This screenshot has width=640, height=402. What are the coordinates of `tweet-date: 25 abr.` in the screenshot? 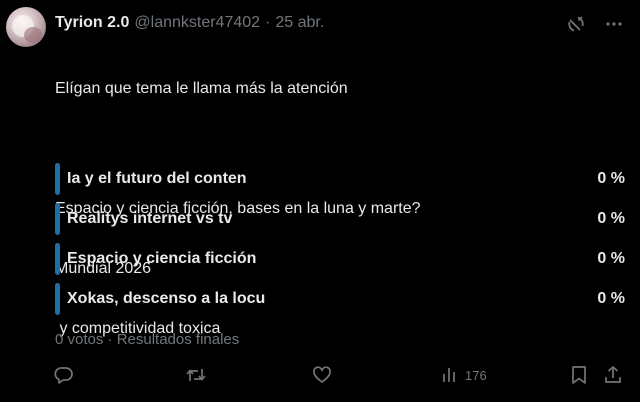 It's located at (299, 23).